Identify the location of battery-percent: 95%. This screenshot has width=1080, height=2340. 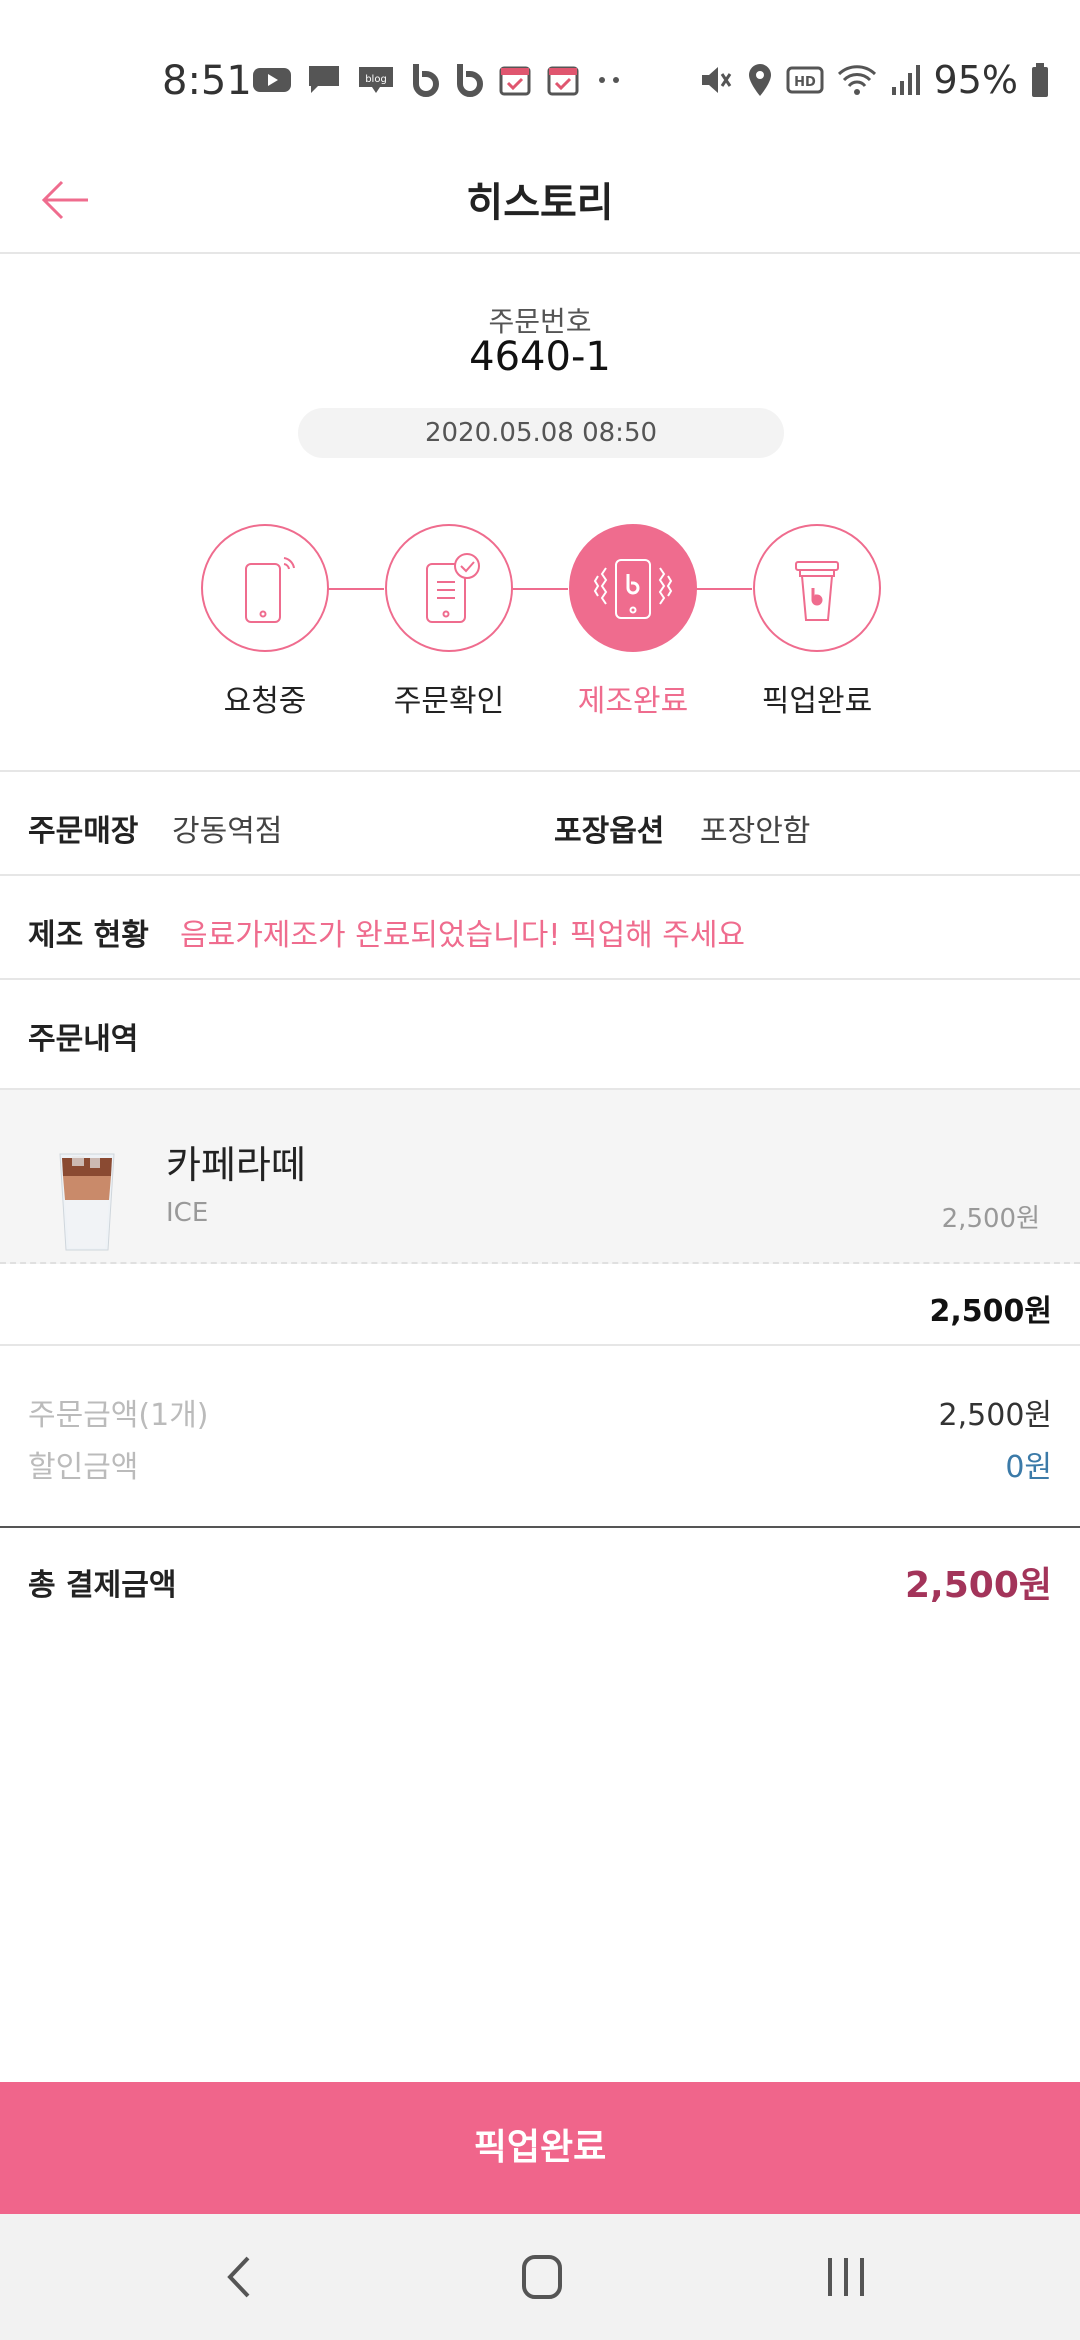
(975, 80).